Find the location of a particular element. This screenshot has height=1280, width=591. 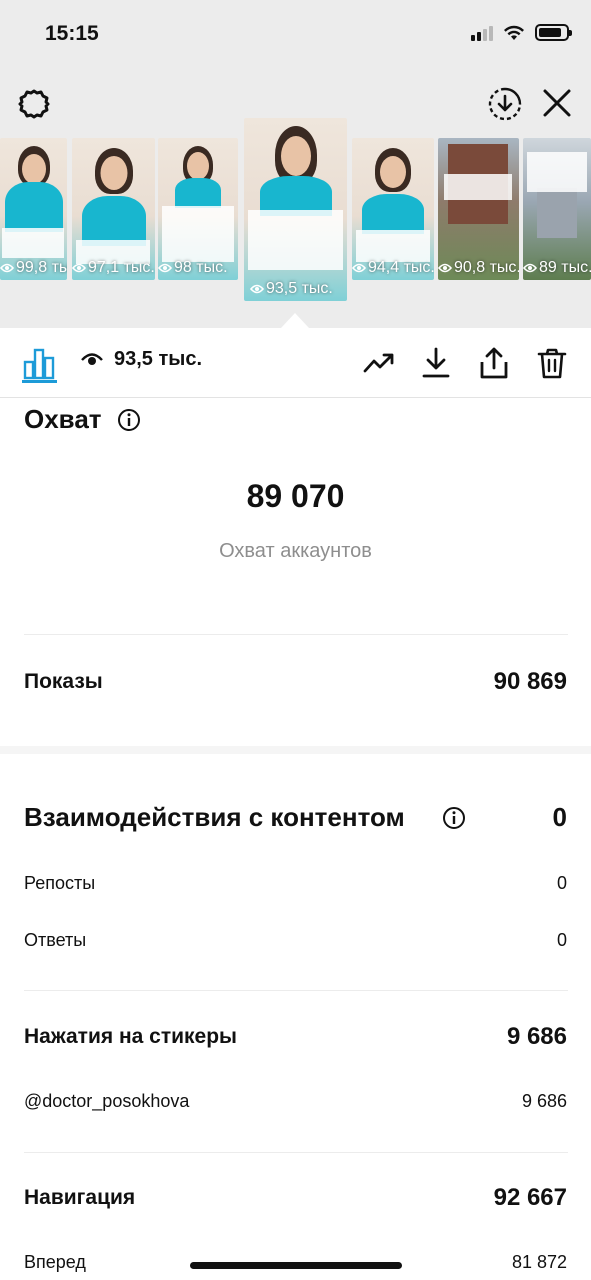

share-icon is located at coordinates (494, 363).